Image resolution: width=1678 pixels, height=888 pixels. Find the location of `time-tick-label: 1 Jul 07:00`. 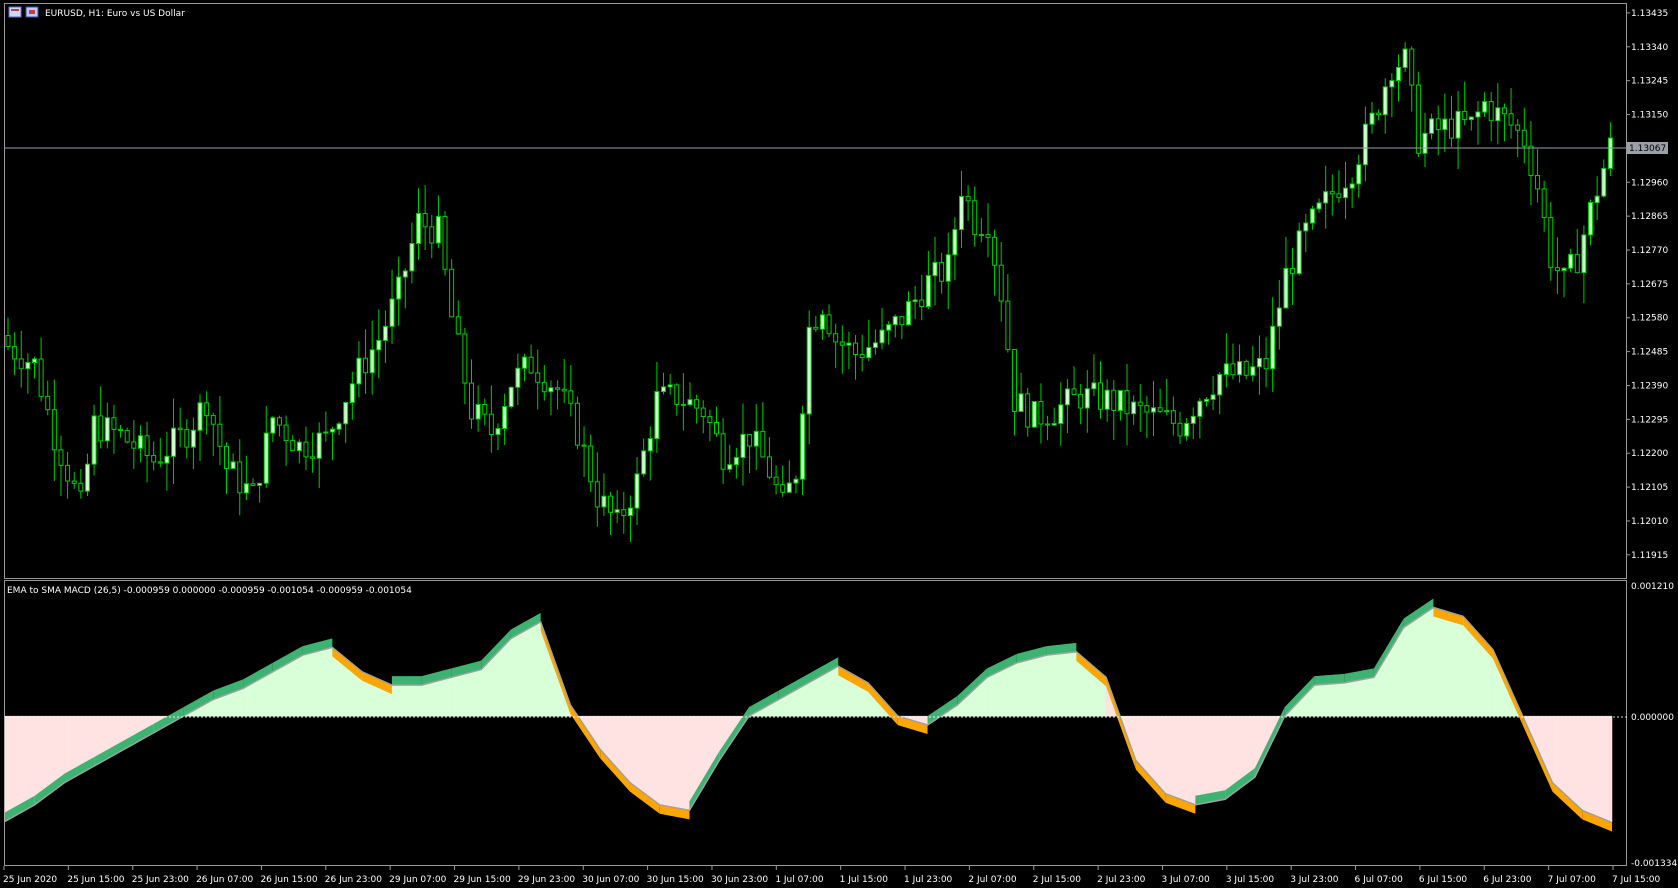

time-tick-label: 1 Jul 07:00 is located at coordinates (799, 880).